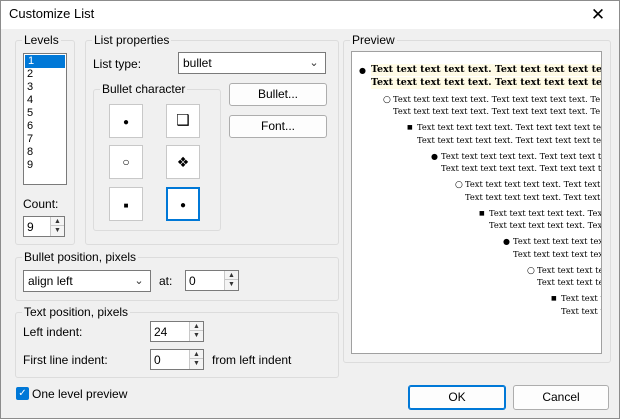 This screenshot has height=419, width=620. Describe the element at coordinates (79, 394) in the screenshot. I see `one-level-preview-label: One level preview` at that location.